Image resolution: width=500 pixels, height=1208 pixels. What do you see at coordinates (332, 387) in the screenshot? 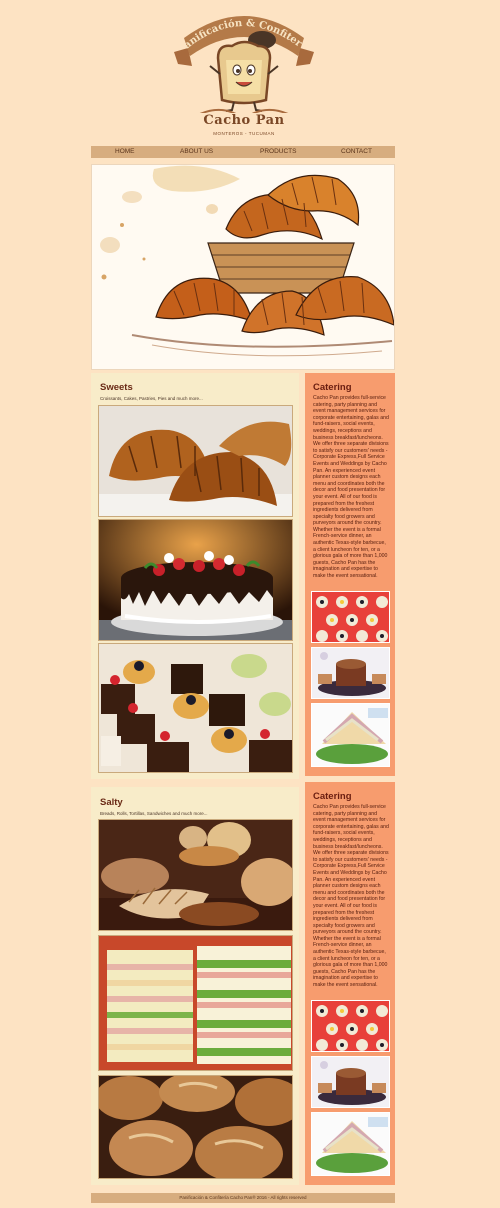
I see `catering-title-1: Catering` at bounding box center [332, 387].